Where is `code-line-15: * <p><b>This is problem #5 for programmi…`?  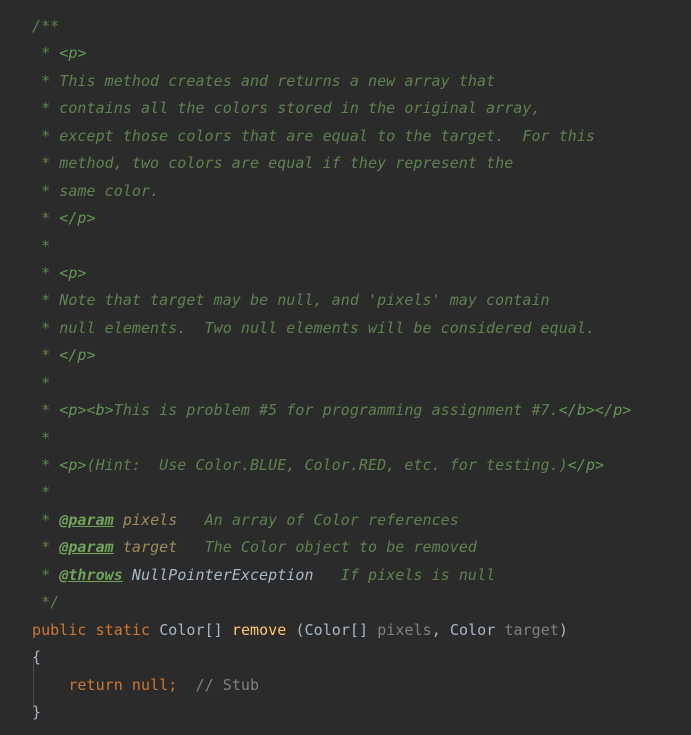 code-line-15: * <p><b>This is problem #5 for programmi… is located at coordinates (361, 410).